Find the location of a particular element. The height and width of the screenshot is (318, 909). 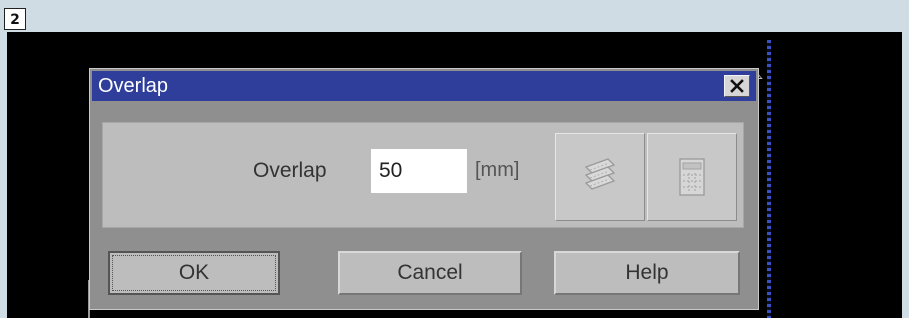

close-icon is located at coordinates (737, 86).